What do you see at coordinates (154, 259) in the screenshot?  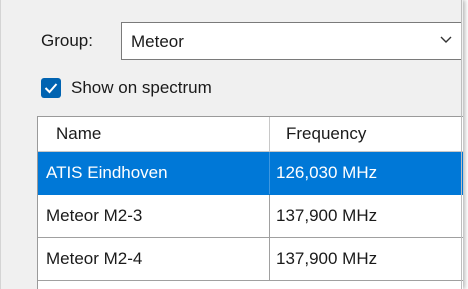 I see `cell-name: Meteor M2-4` at bounding box center [154, 259].